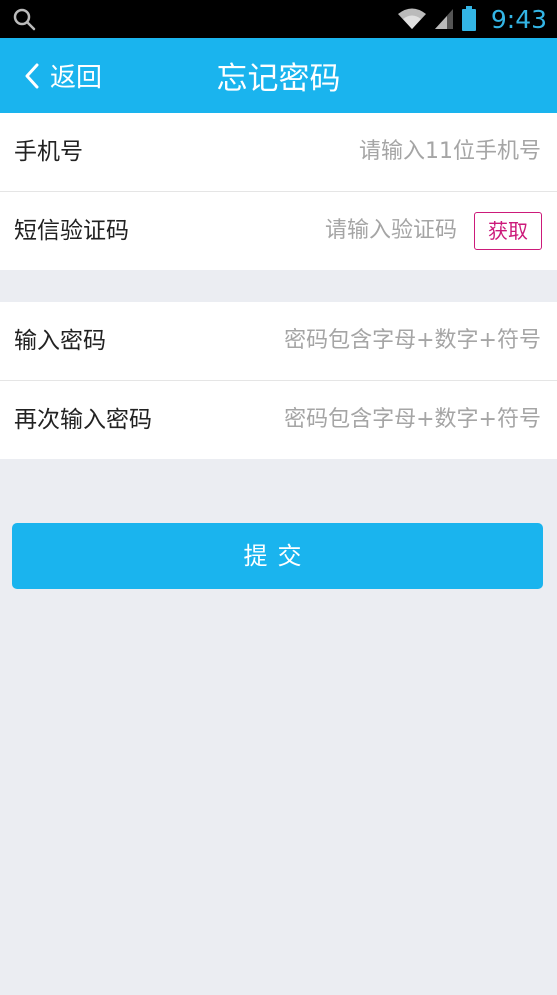 The width and height of the screenshot is (557, 995). What do you see at coordinates (60, 341) in the screenshot?
I see `password-label: 输入密码` at bounding box center [60, 341].